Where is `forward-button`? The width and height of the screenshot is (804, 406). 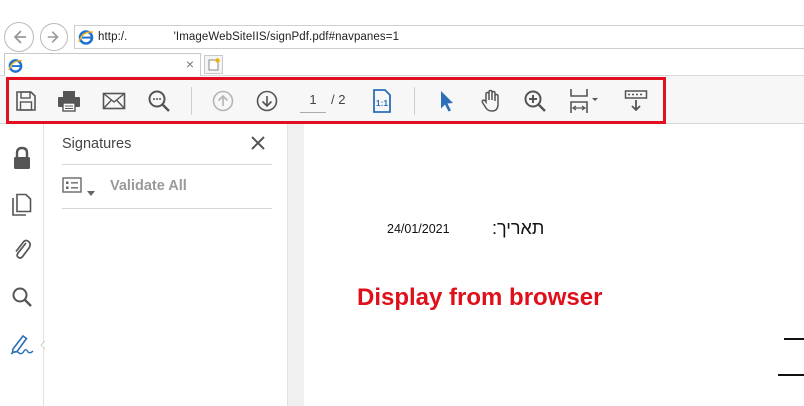
forward-button is located at coordinates (54, 37).